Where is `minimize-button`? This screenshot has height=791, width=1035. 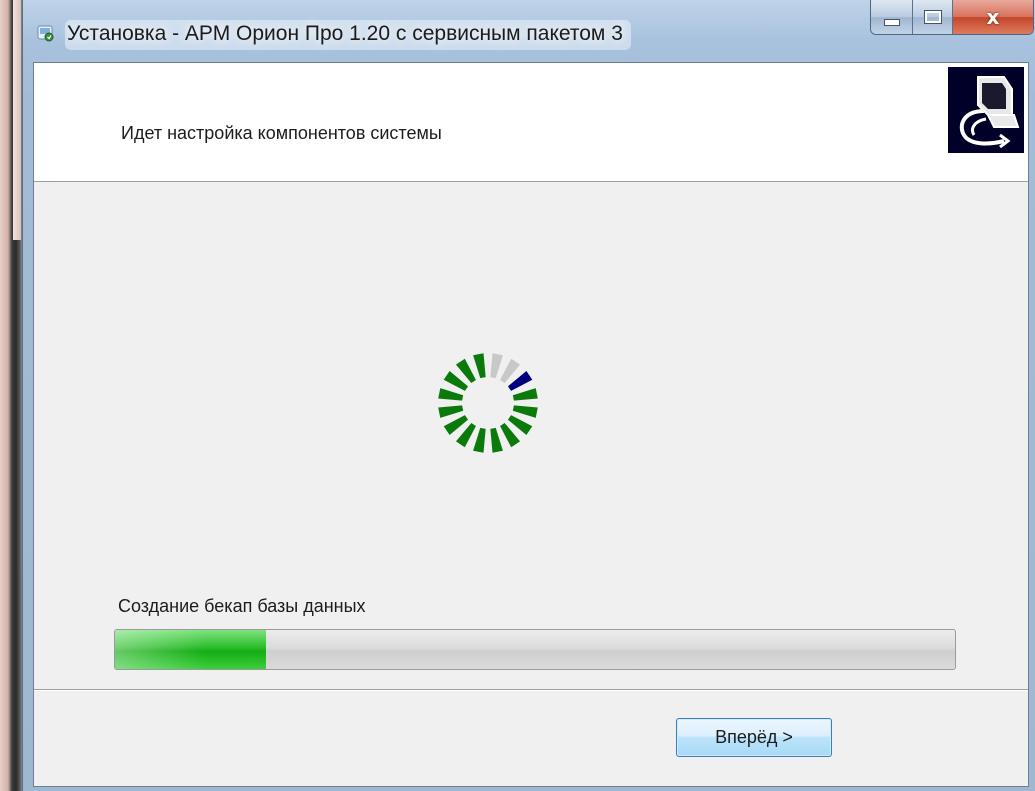 minimize-button is located at coordinates (892, 17).